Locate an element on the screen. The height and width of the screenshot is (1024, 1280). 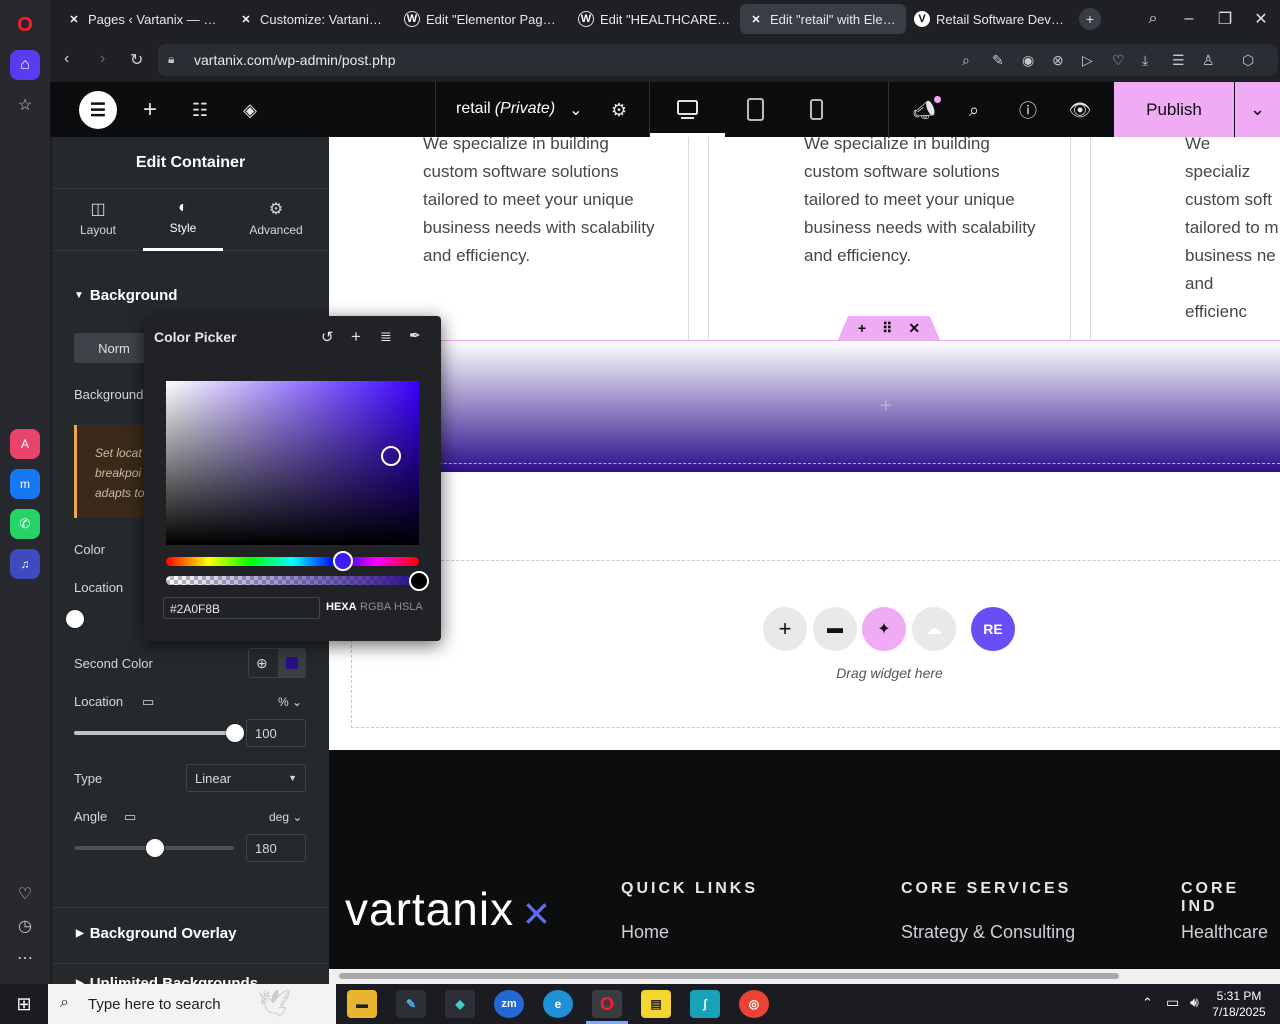
tab-retail-software: V Retail Software Developm is located at coordinates (991, 19).